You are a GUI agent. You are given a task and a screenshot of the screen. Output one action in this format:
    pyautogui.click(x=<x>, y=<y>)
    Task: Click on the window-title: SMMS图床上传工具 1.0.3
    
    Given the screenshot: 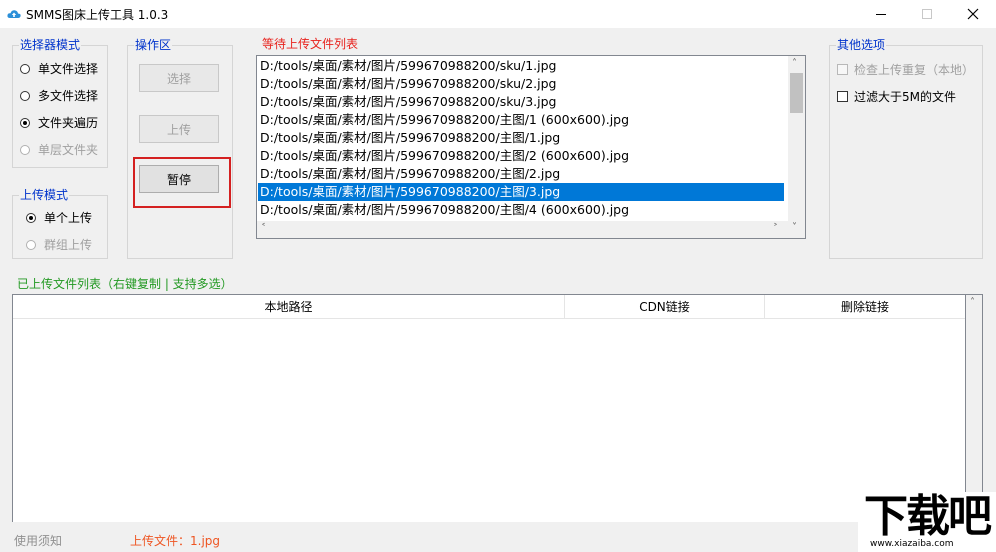 What is the action you would take?
    pyautogui.click(x=97, y=15)
    